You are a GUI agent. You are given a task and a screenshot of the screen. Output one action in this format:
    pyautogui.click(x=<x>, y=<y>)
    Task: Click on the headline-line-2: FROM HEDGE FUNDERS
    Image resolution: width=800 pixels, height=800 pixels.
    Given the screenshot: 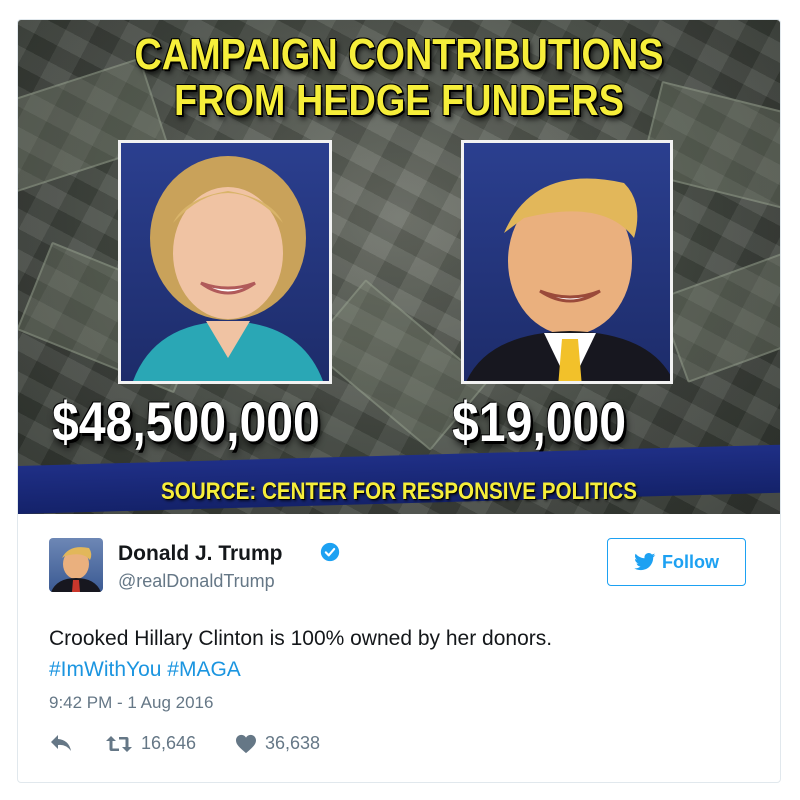 What is the action you would take?
    pyautogui.click(x=399, y=100)
    